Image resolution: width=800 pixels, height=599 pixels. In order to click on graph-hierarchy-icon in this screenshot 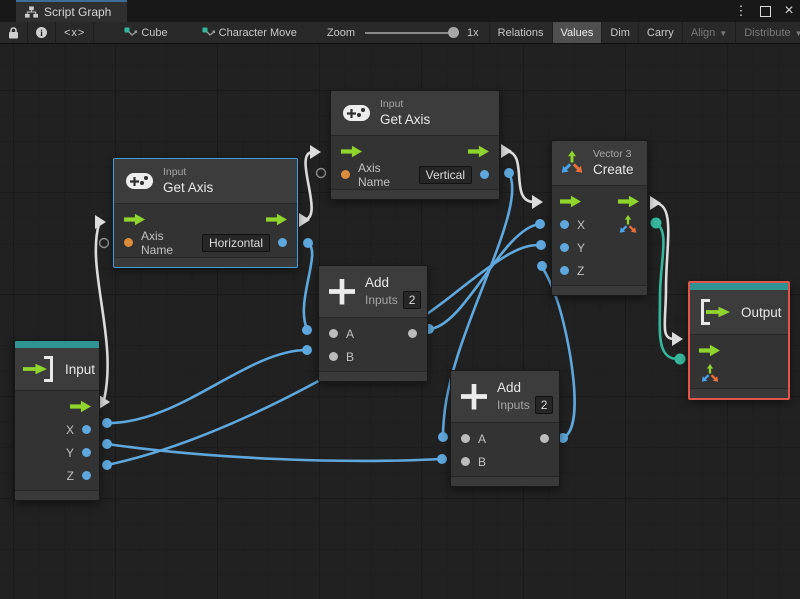, I will do `click(31, 12)`.